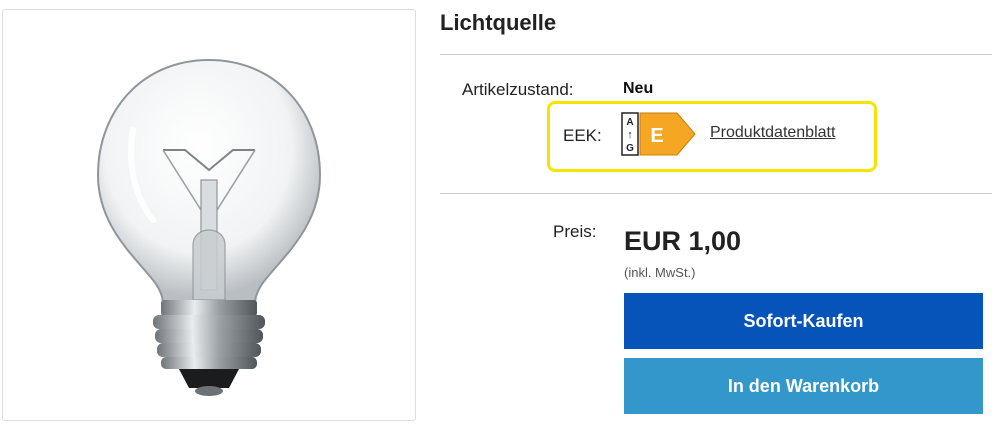 This screenshot has height=426, width=999. I want to click on energy-scale-arrow: ↑, so click(630, 135).